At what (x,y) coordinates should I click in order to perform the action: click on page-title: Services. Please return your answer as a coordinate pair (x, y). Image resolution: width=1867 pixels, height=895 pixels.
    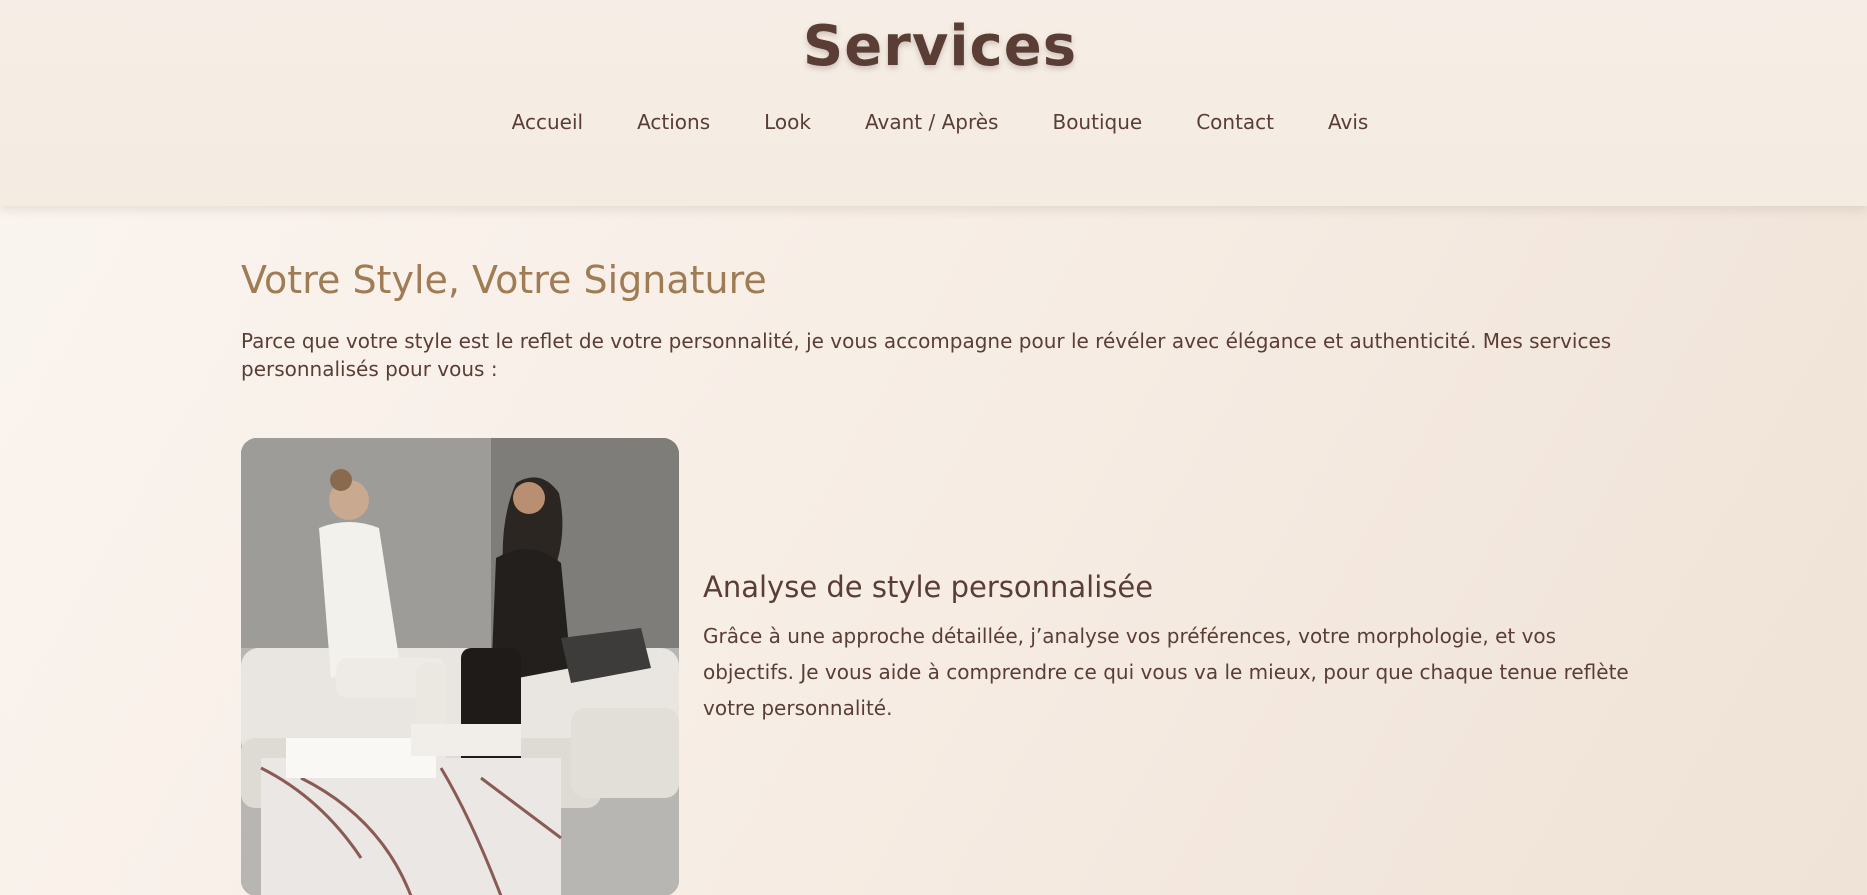
    Looking at the image, I should click on (940, 46).